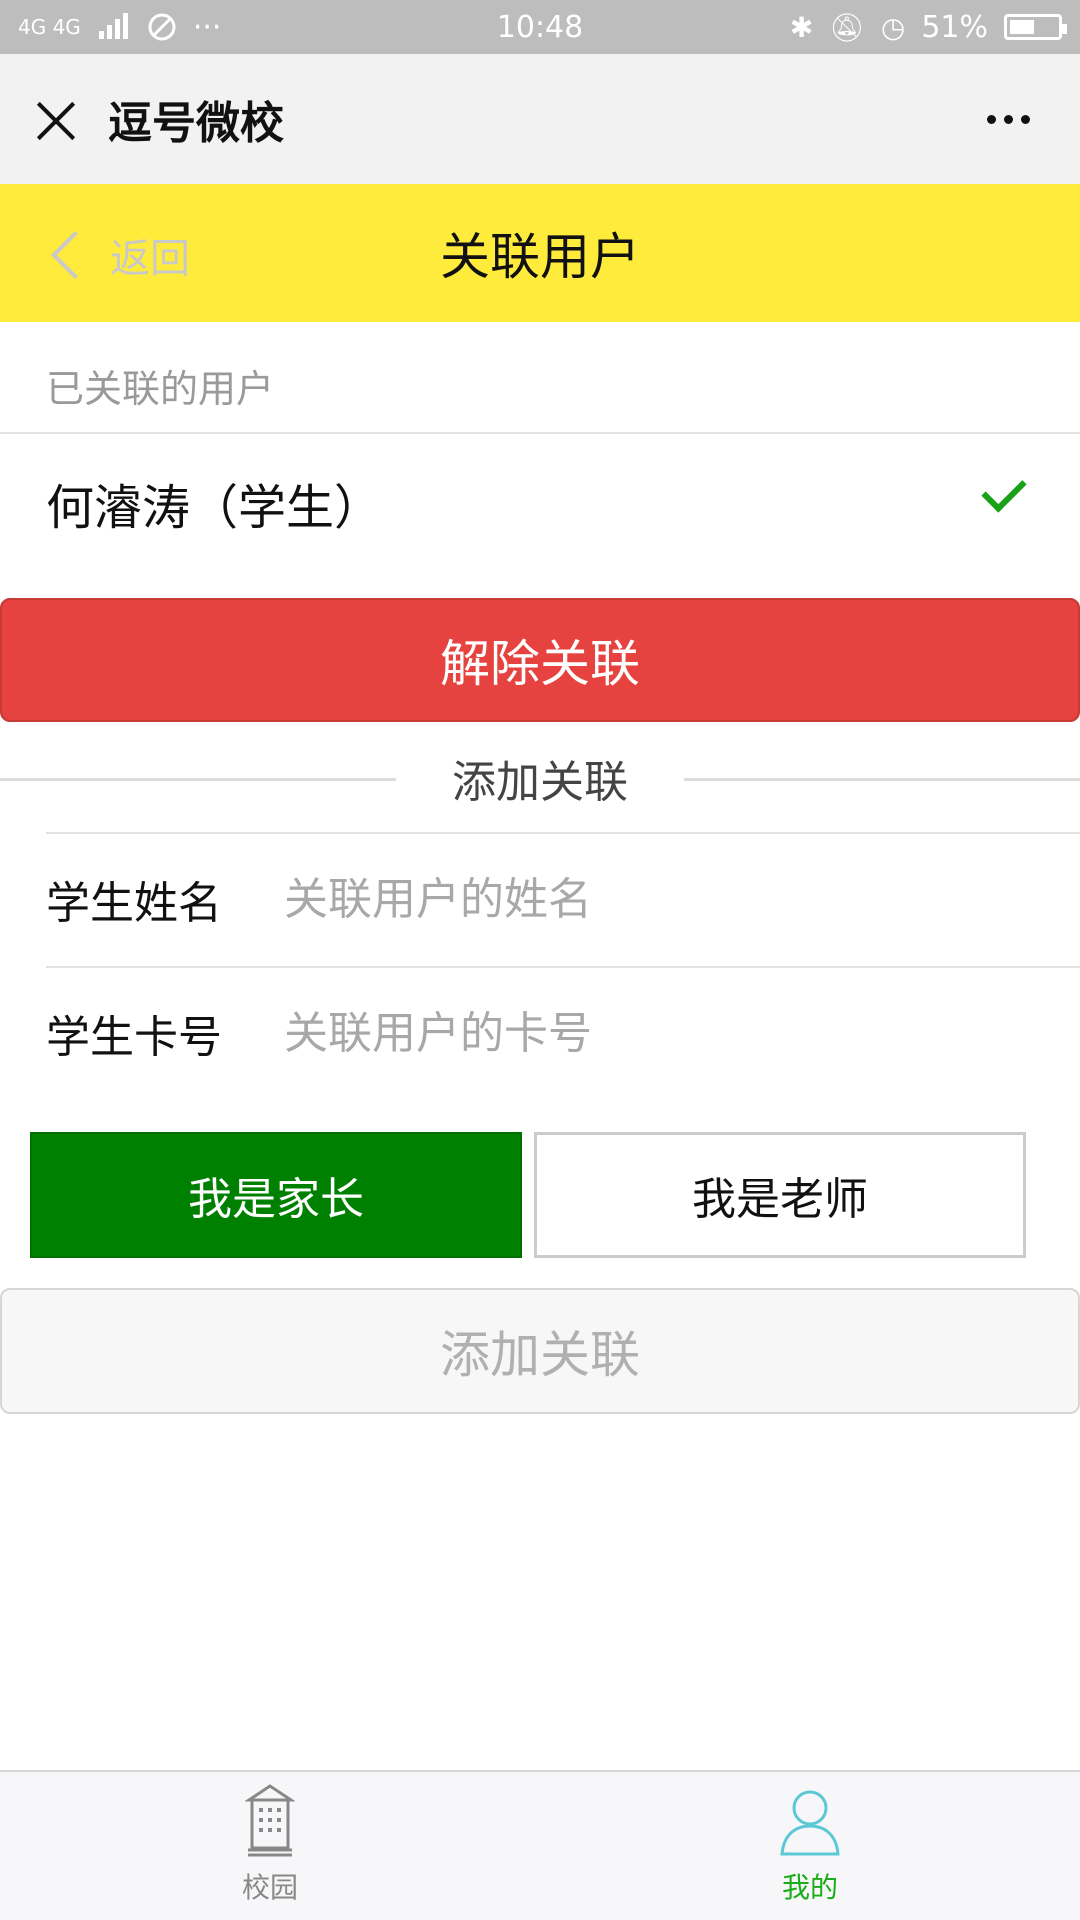 The image size is (1080, 1920). I want to click on tab-mine-label: 我的, so click(809, 1887).